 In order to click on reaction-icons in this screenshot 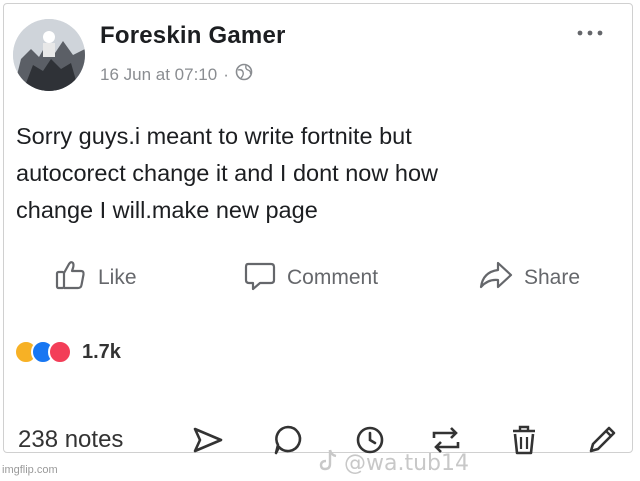, I will do `click(43, 352)`.